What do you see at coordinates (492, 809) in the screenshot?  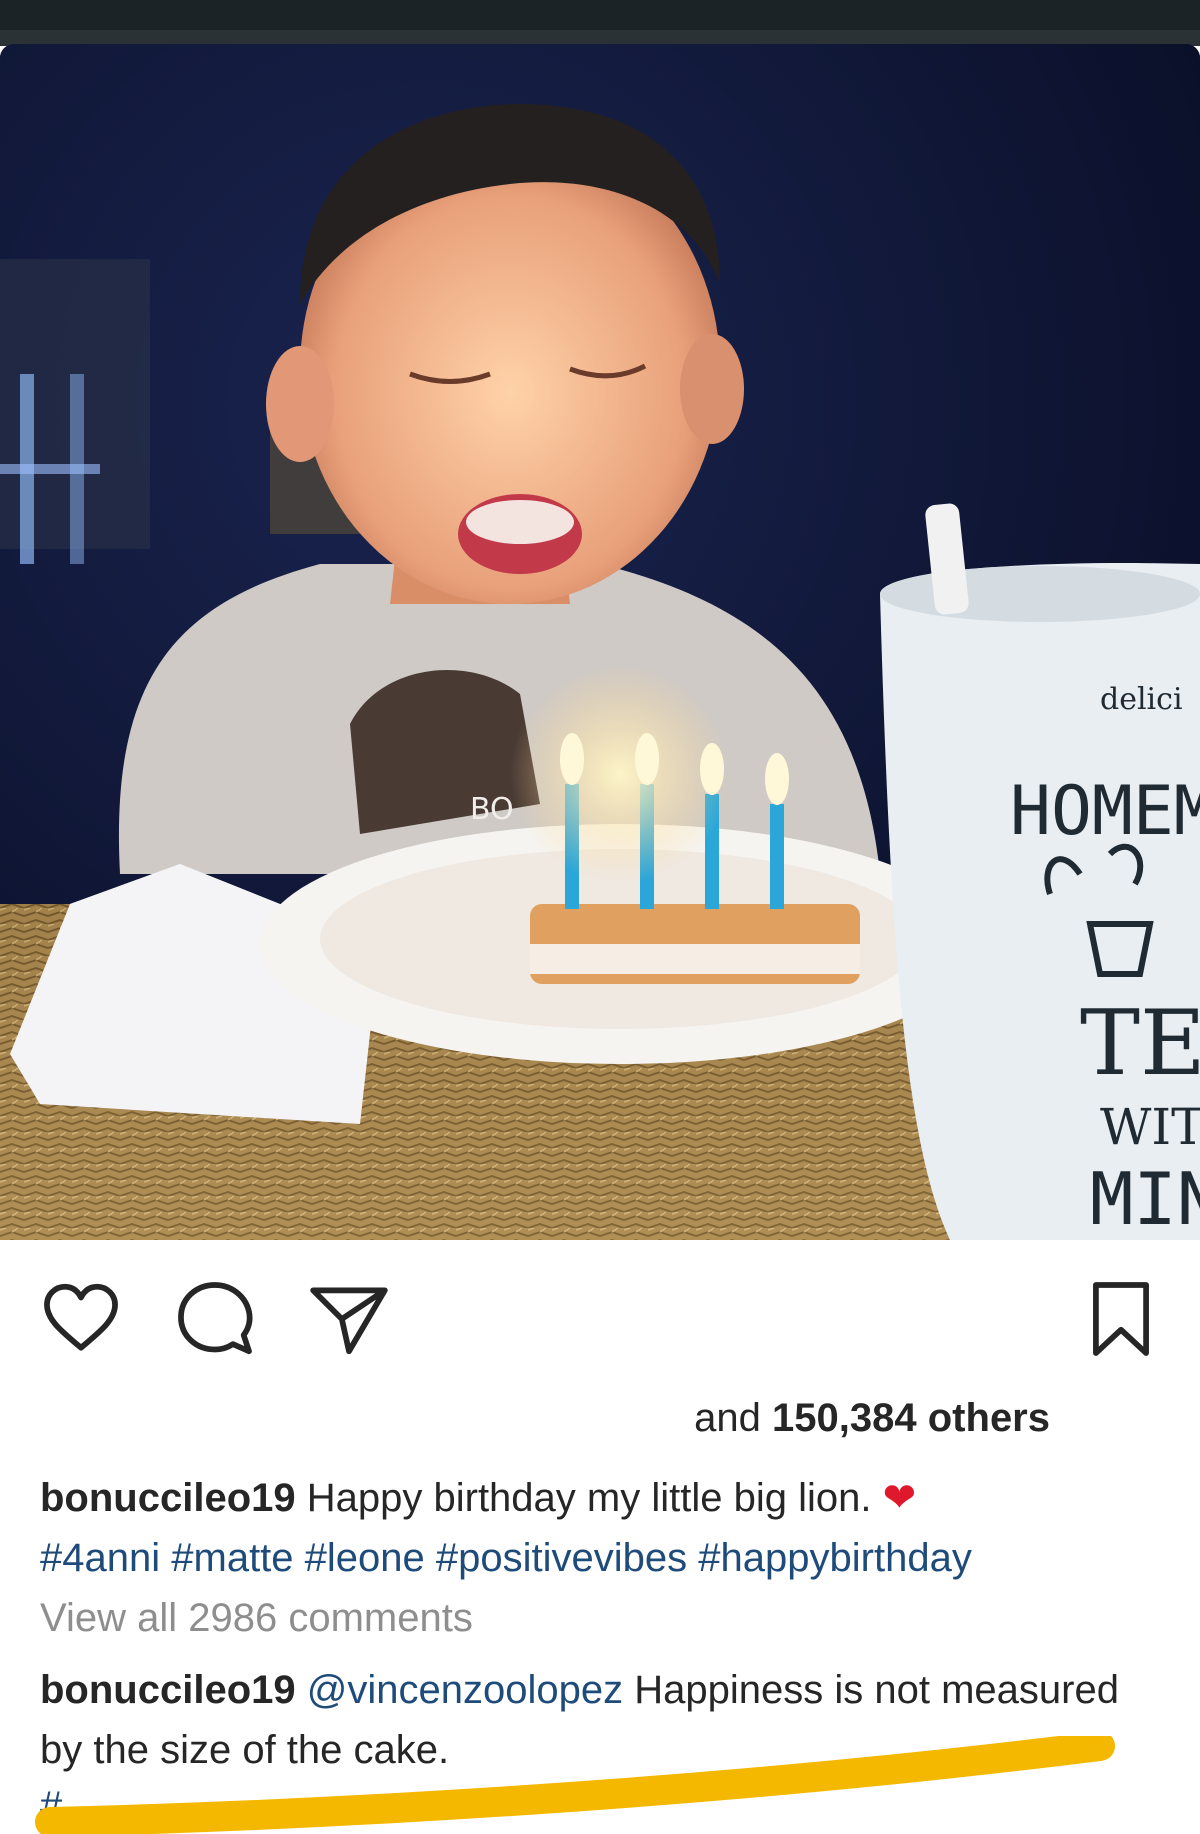 I see `shirt-print-text: BO` at bounding box center [492, 809].